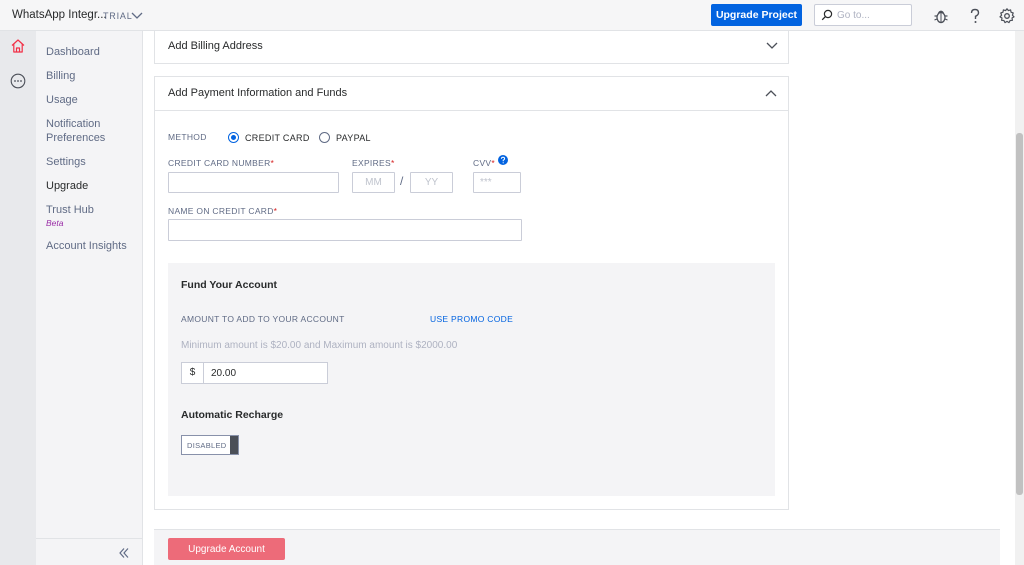 The height and width of the screenshot is (565, 1024). What do you see at coordinates (497, 182) in the screenshot?
I see `cvv-input` at bounding box center [497, 182].